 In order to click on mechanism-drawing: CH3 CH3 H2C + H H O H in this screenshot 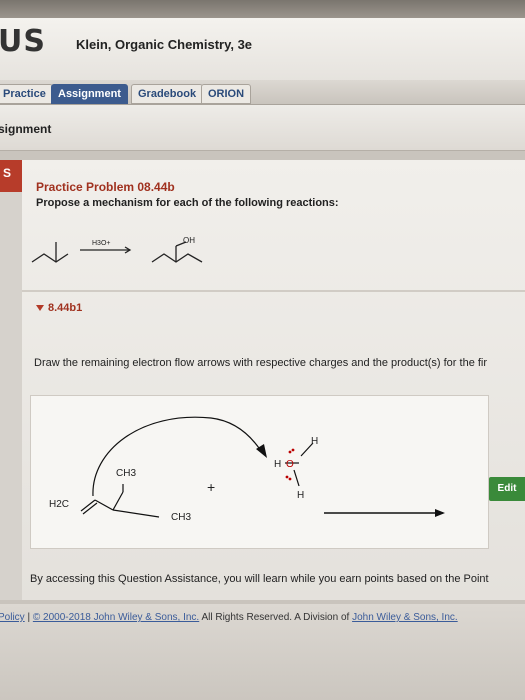, I will do `click(247, 469)`.